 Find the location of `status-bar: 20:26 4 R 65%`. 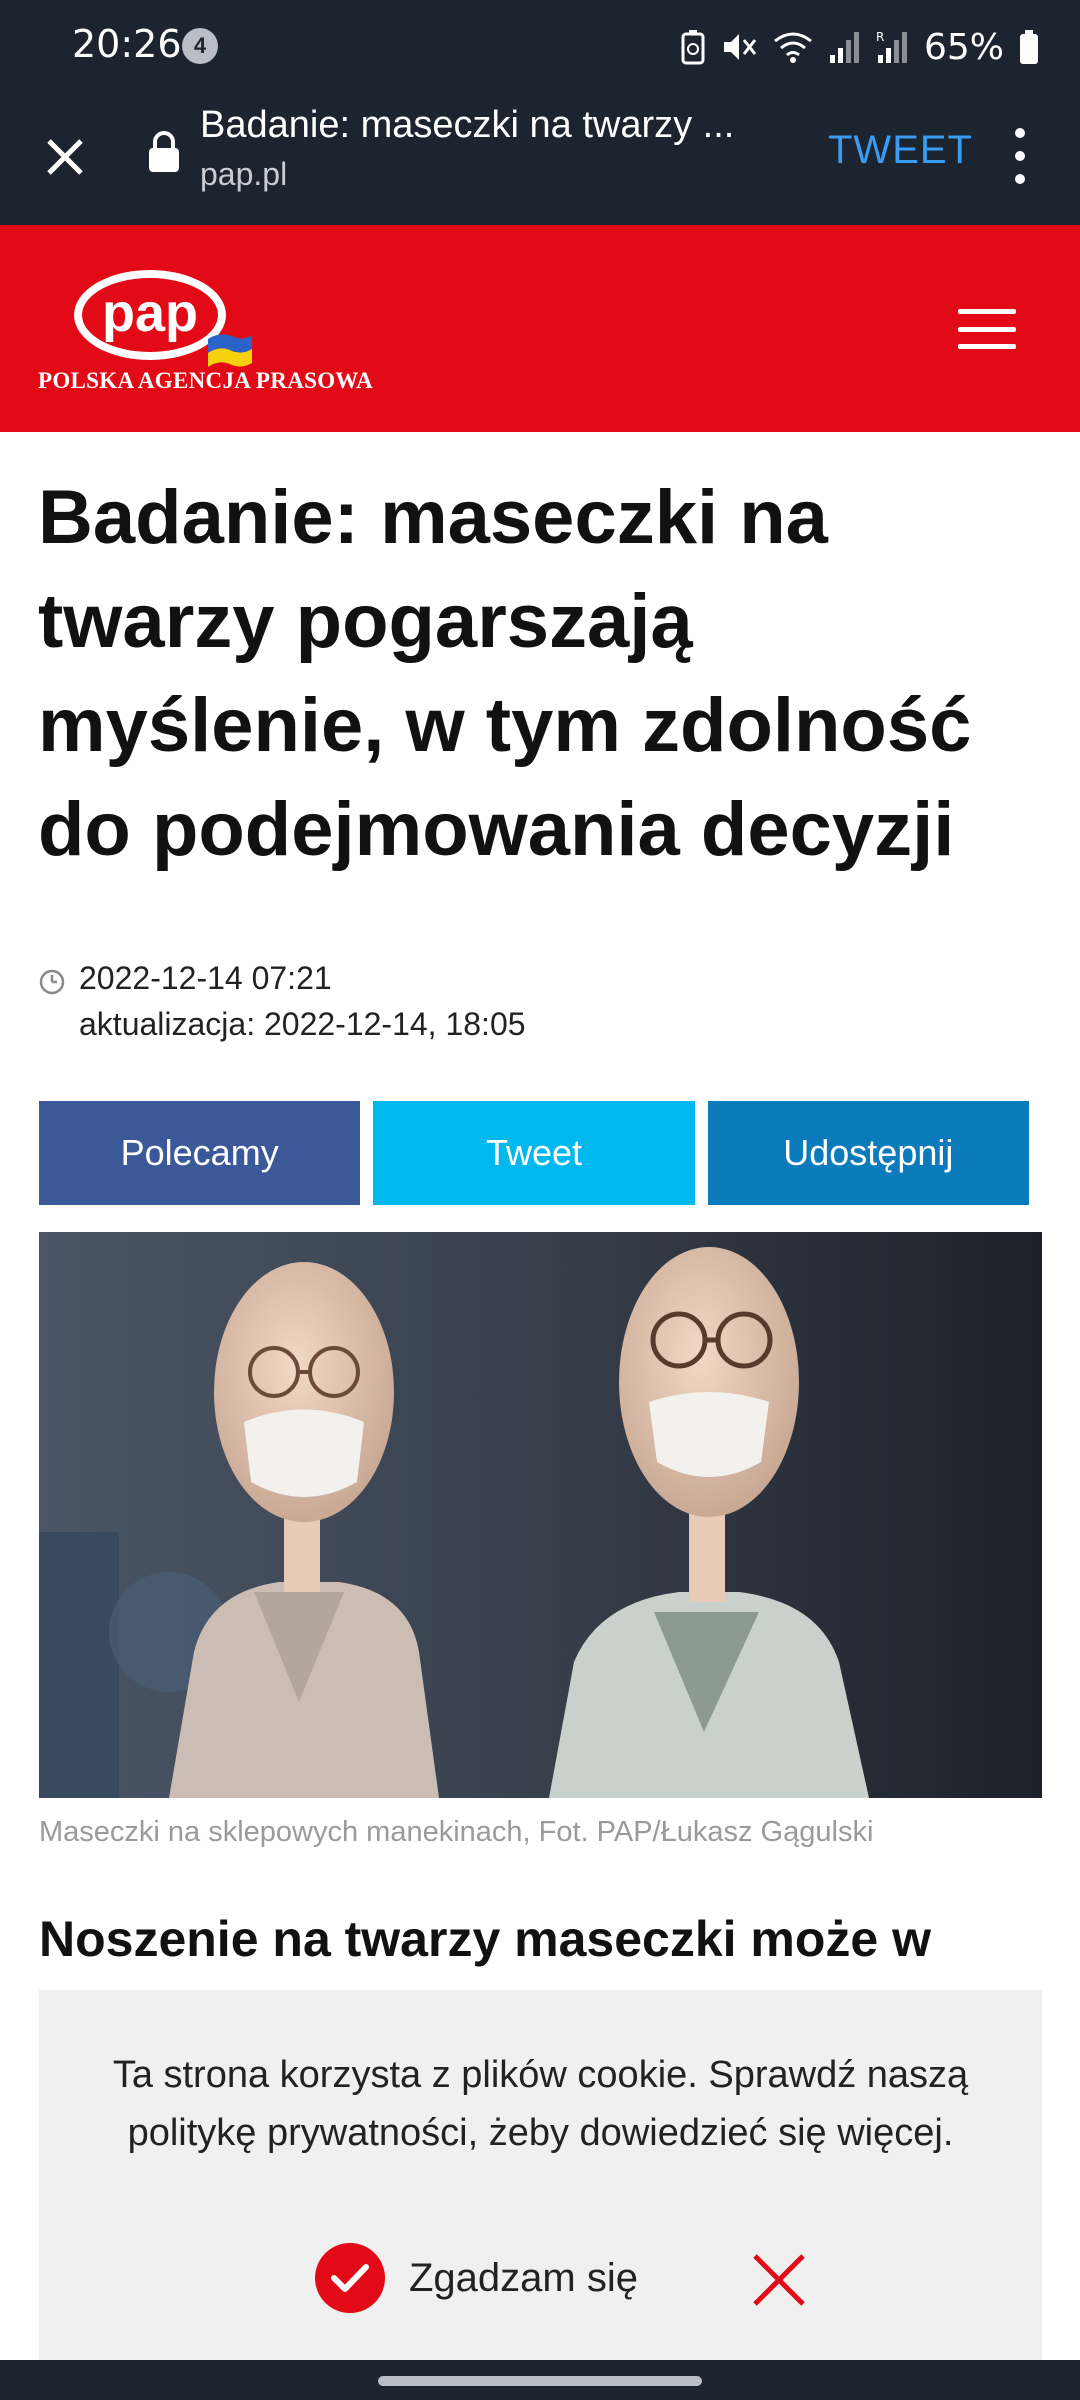

status-bar: 20:26 4 R 65% is located at coordinates (540, 46).